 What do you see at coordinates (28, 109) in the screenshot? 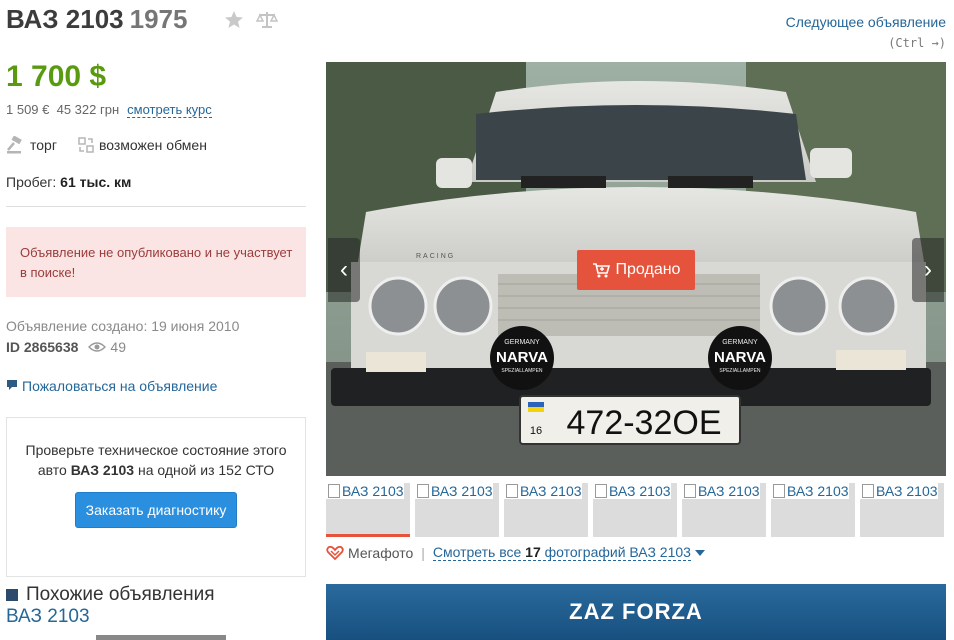
I see `price-eur: 1 509 €` at bounding box center [28, 109].